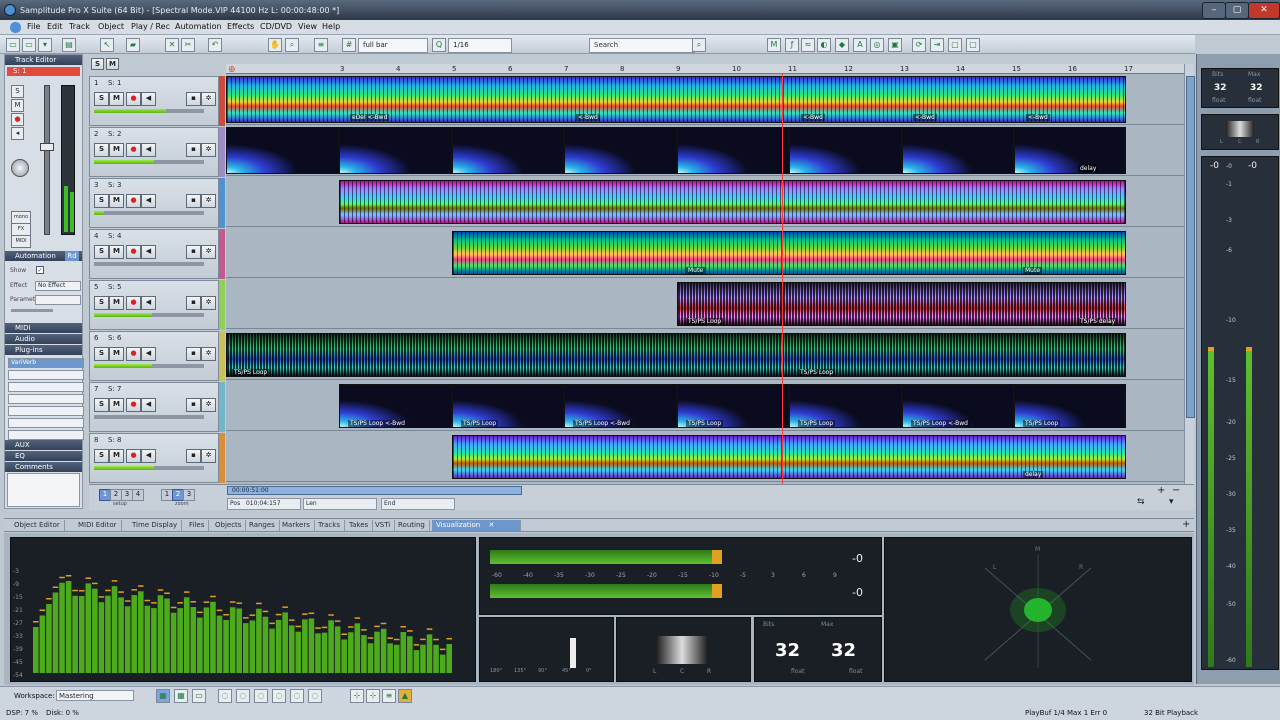 The image size is (1280, 720). What do you see at coordinates (877, 45) in the screenshot?
I see `cd-icon: ◎` at bounding box center [877, 45].